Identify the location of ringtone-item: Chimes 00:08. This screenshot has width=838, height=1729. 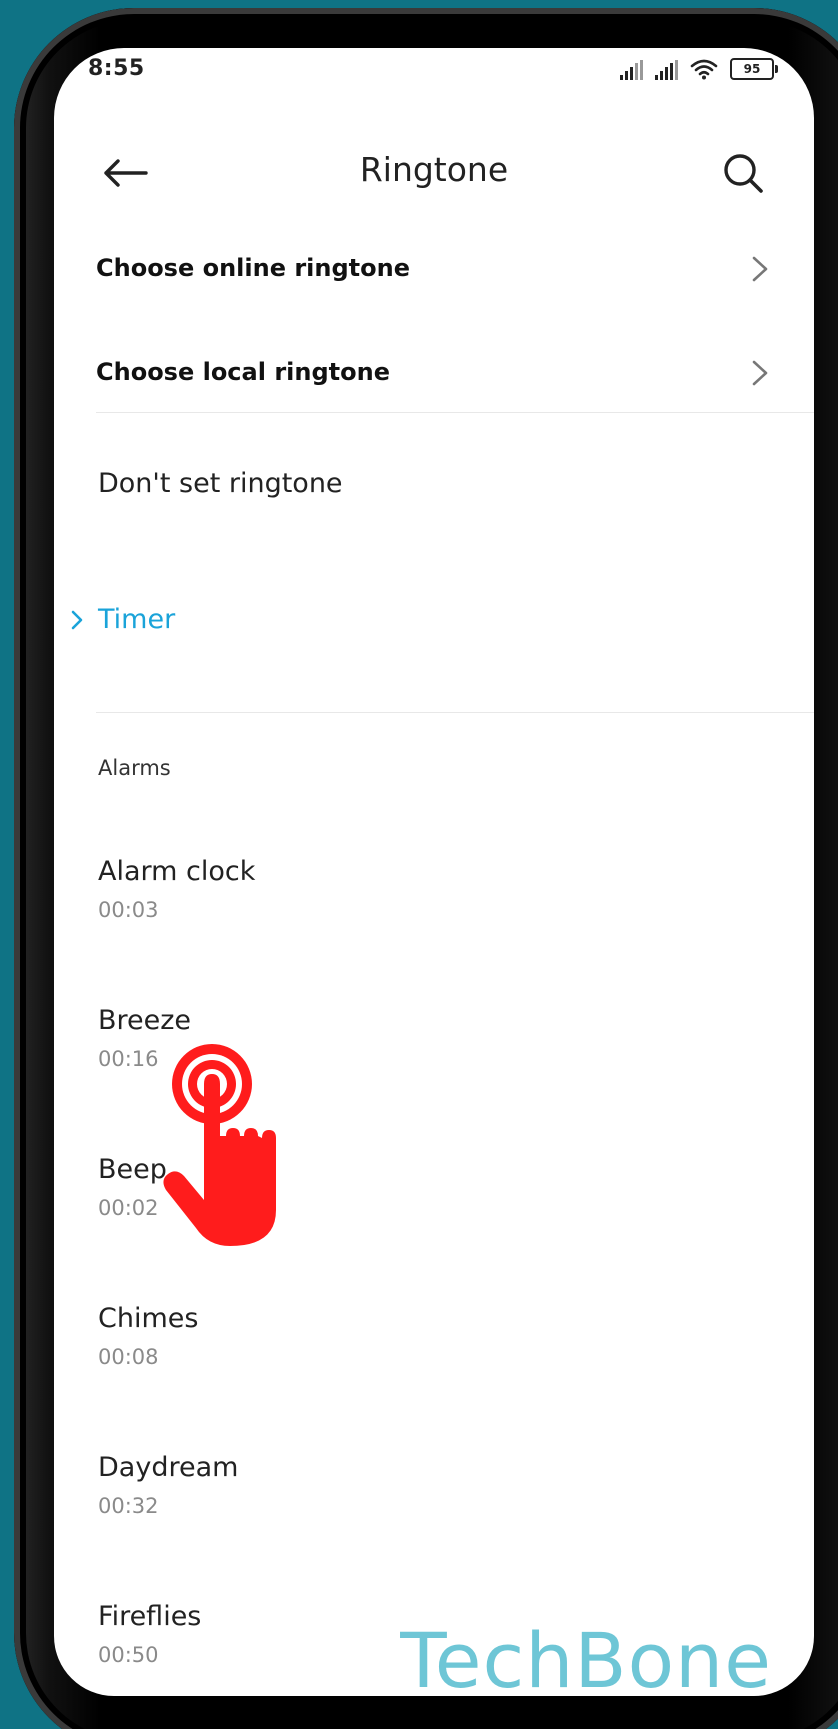
(434, 1368).